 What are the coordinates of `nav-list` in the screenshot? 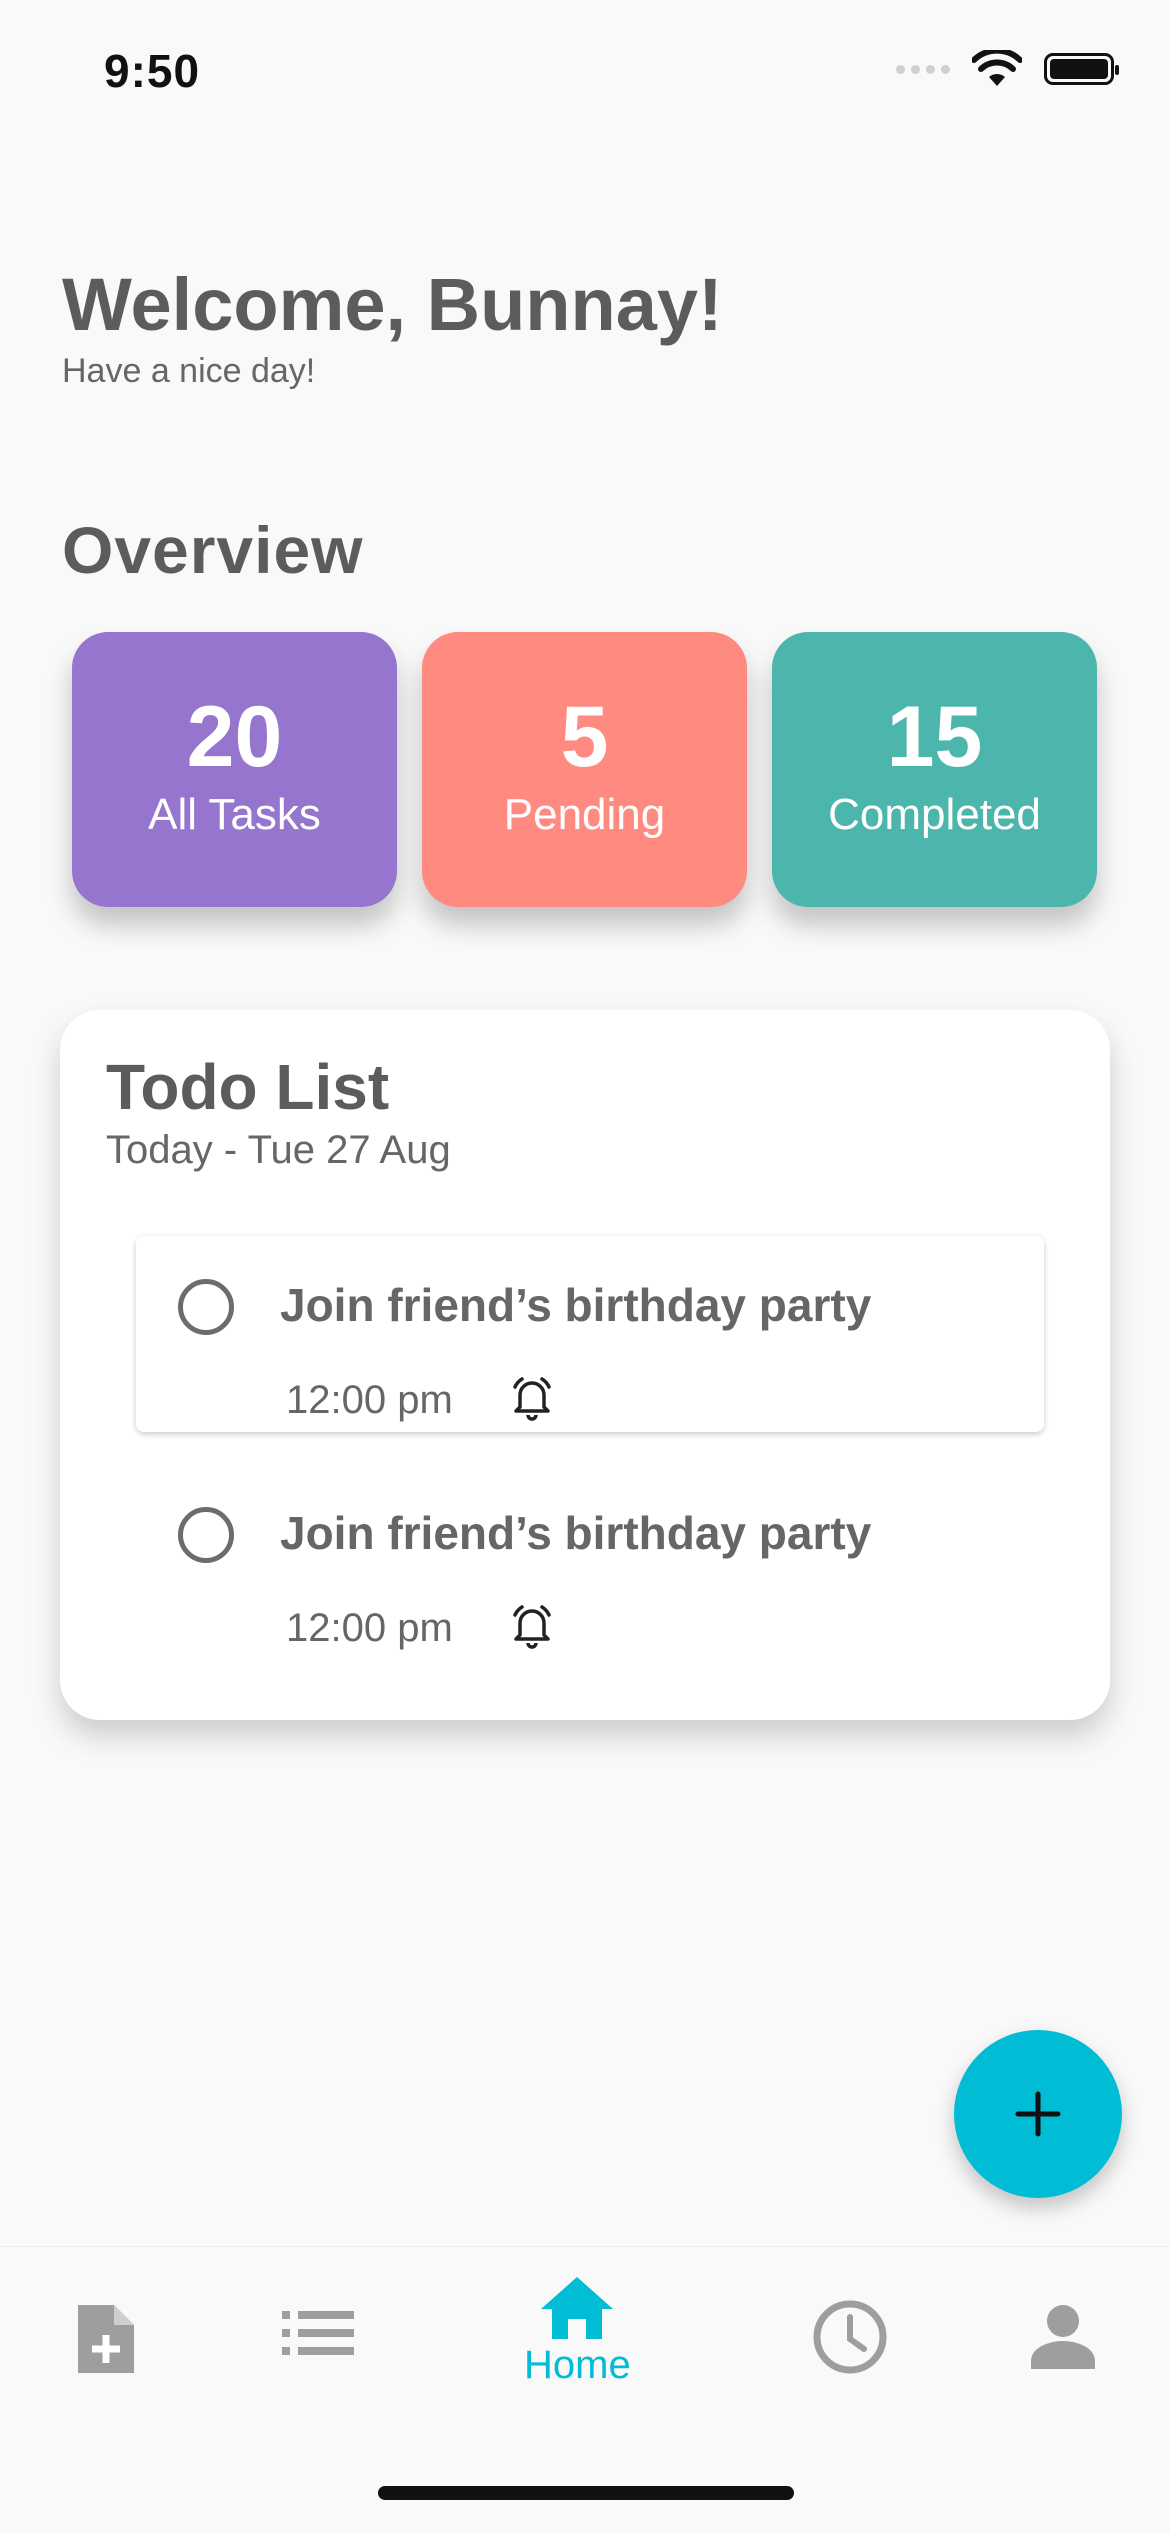 It's located at (318, 2333).